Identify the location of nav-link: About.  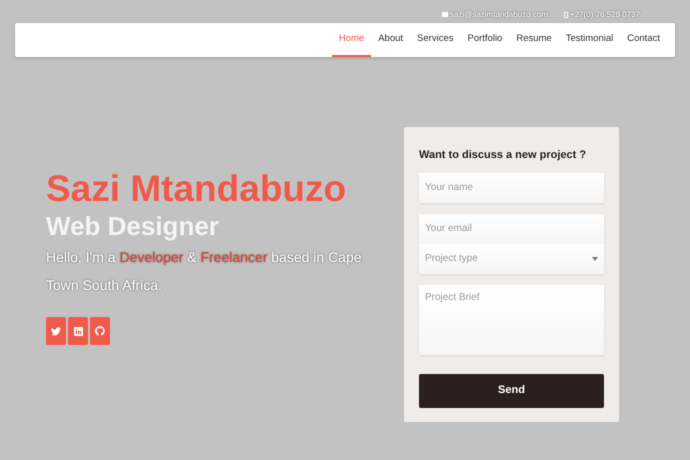
(390, 40).